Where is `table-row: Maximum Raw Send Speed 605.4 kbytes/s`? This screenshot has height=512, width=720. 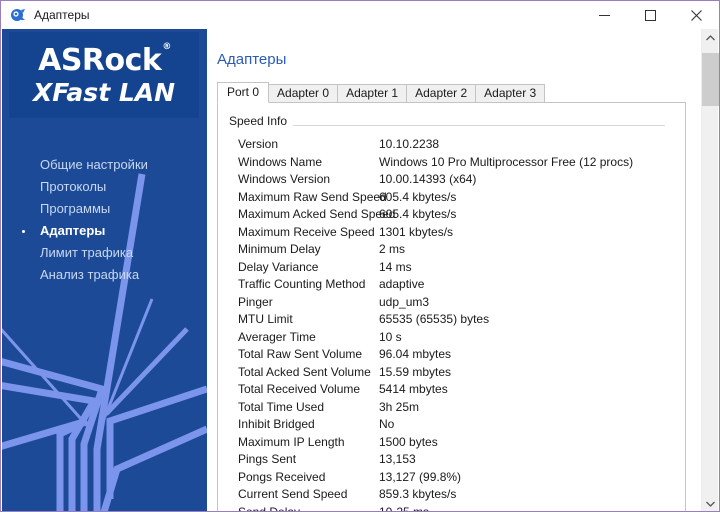 table-row: Maximum Raw Send Speed 605.4 kbytes/s is located at coordinates (451, 198).